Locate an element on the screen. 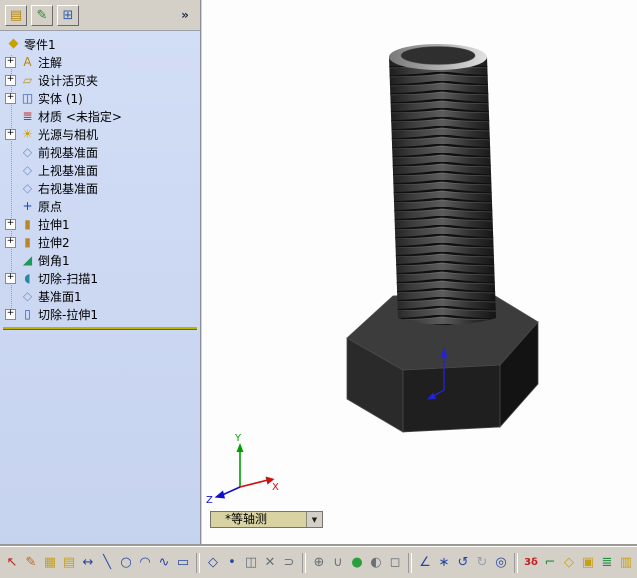  configurationmanager-tab: ⊞ is located at coordinates (68, 15).